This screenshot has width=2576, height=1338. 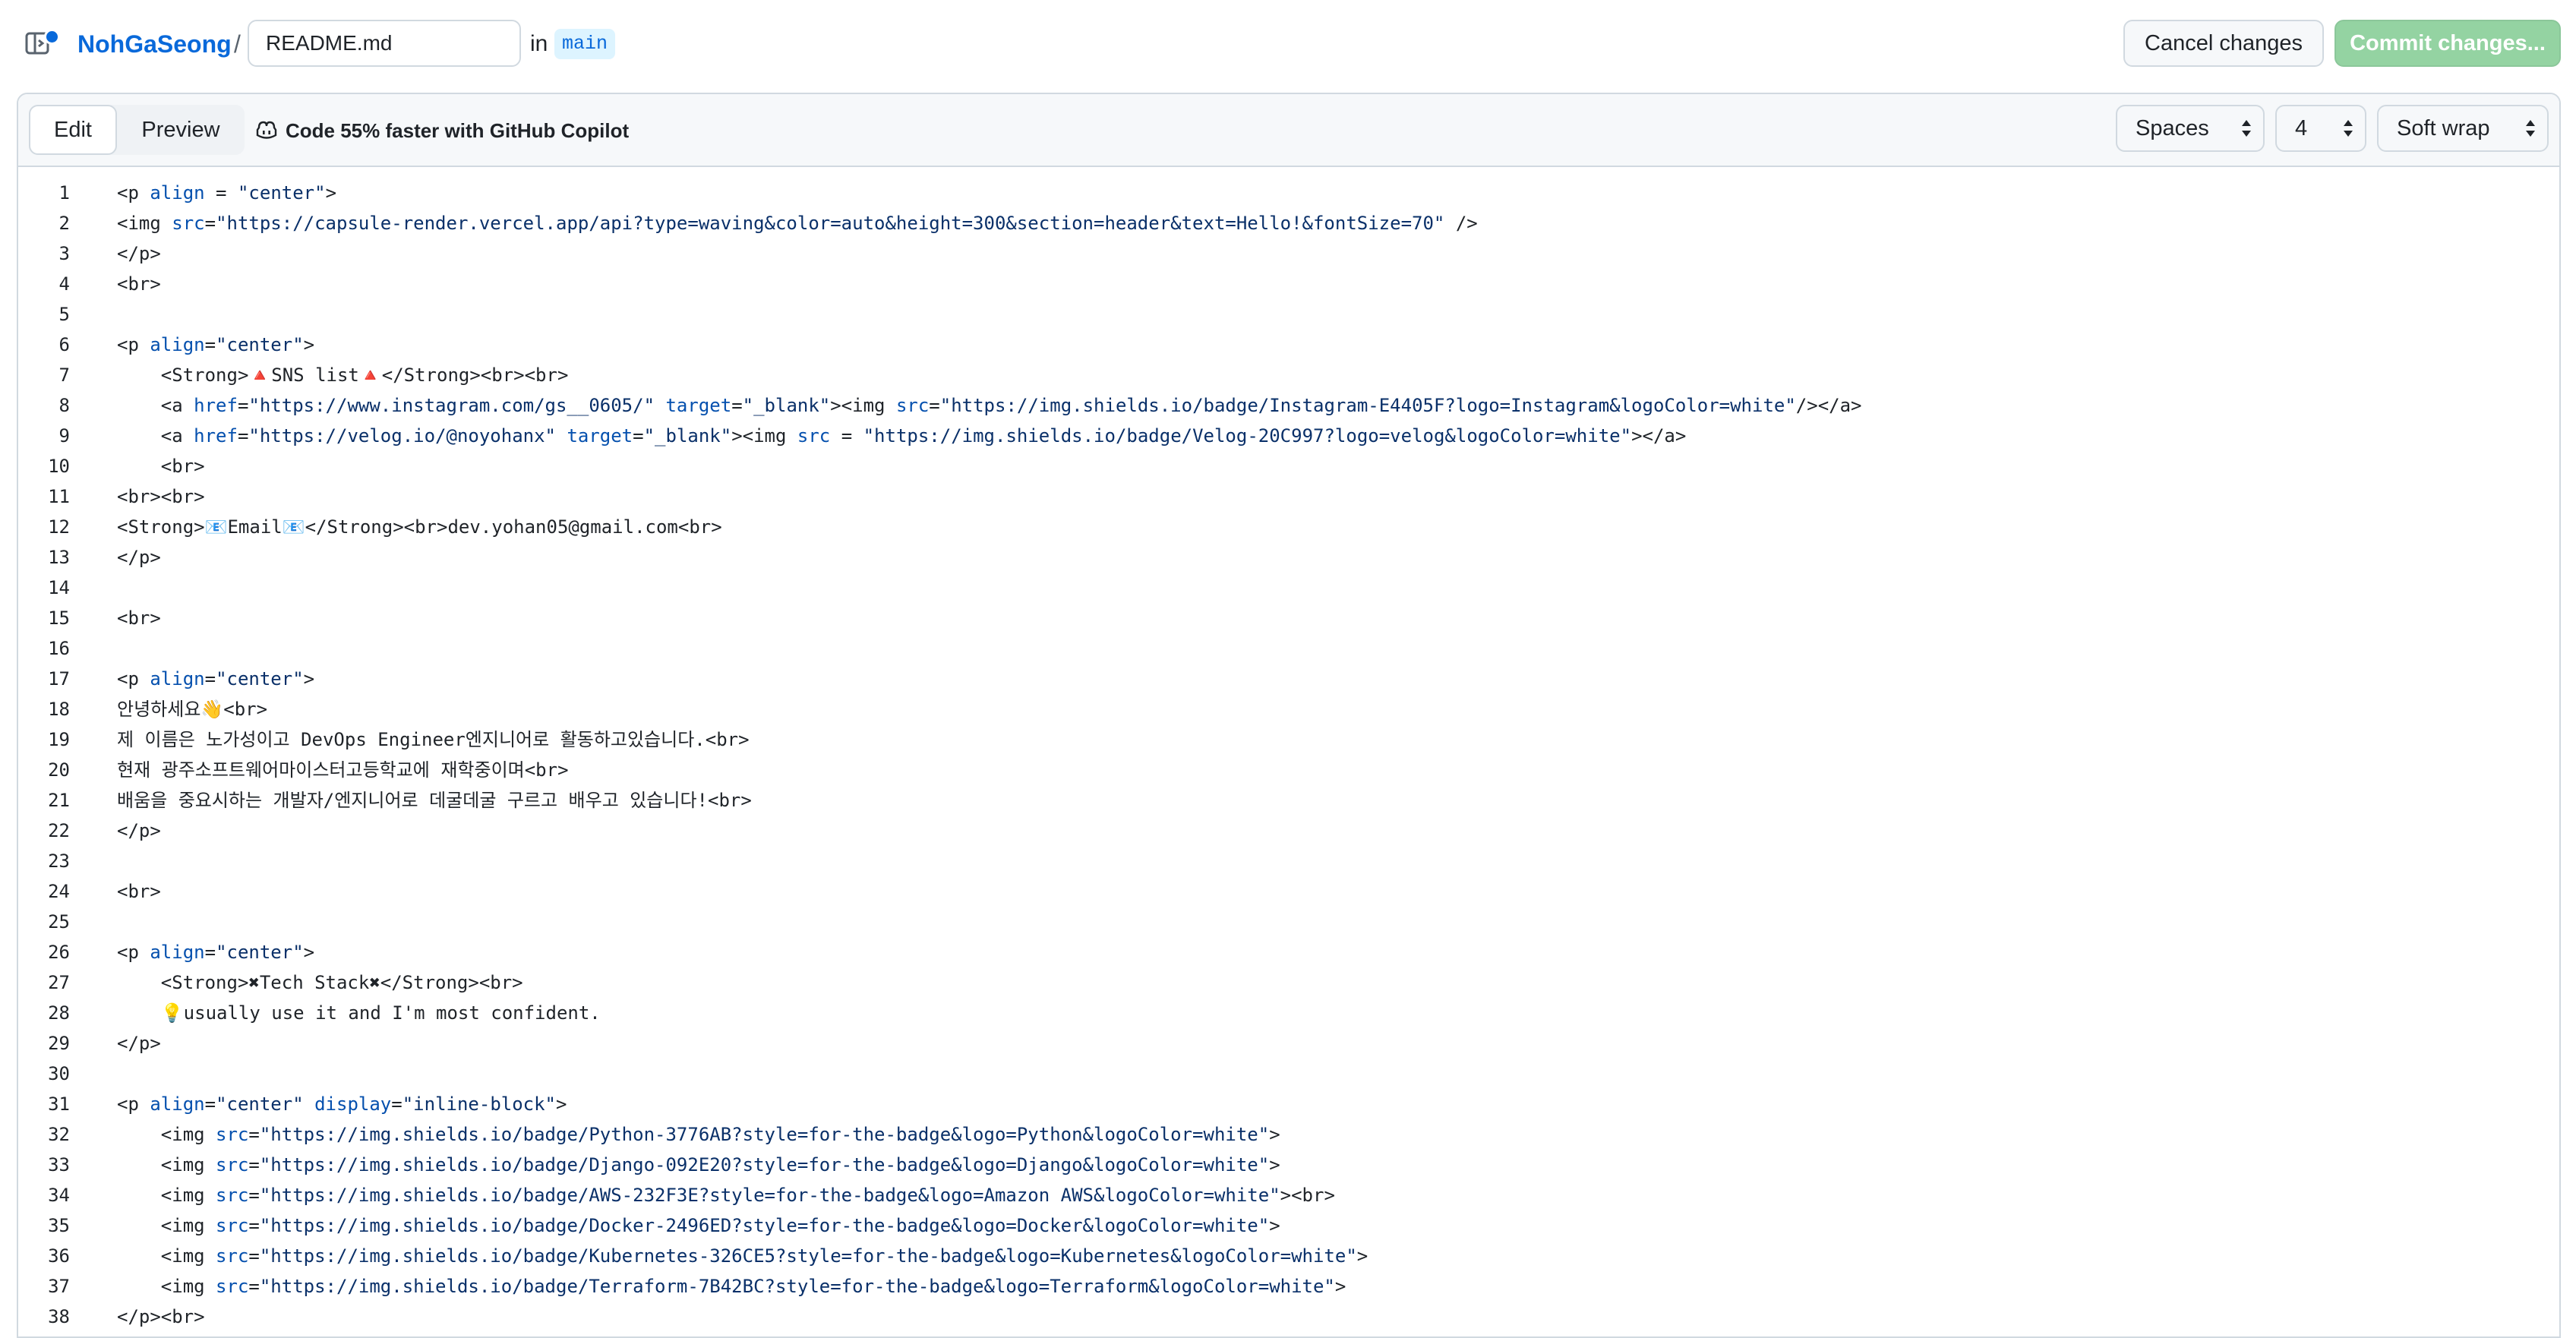 What do you see at coordinates (59, 1013) in the screenshot?
I see `line-number: 28` at bounding box center [59, 1013].